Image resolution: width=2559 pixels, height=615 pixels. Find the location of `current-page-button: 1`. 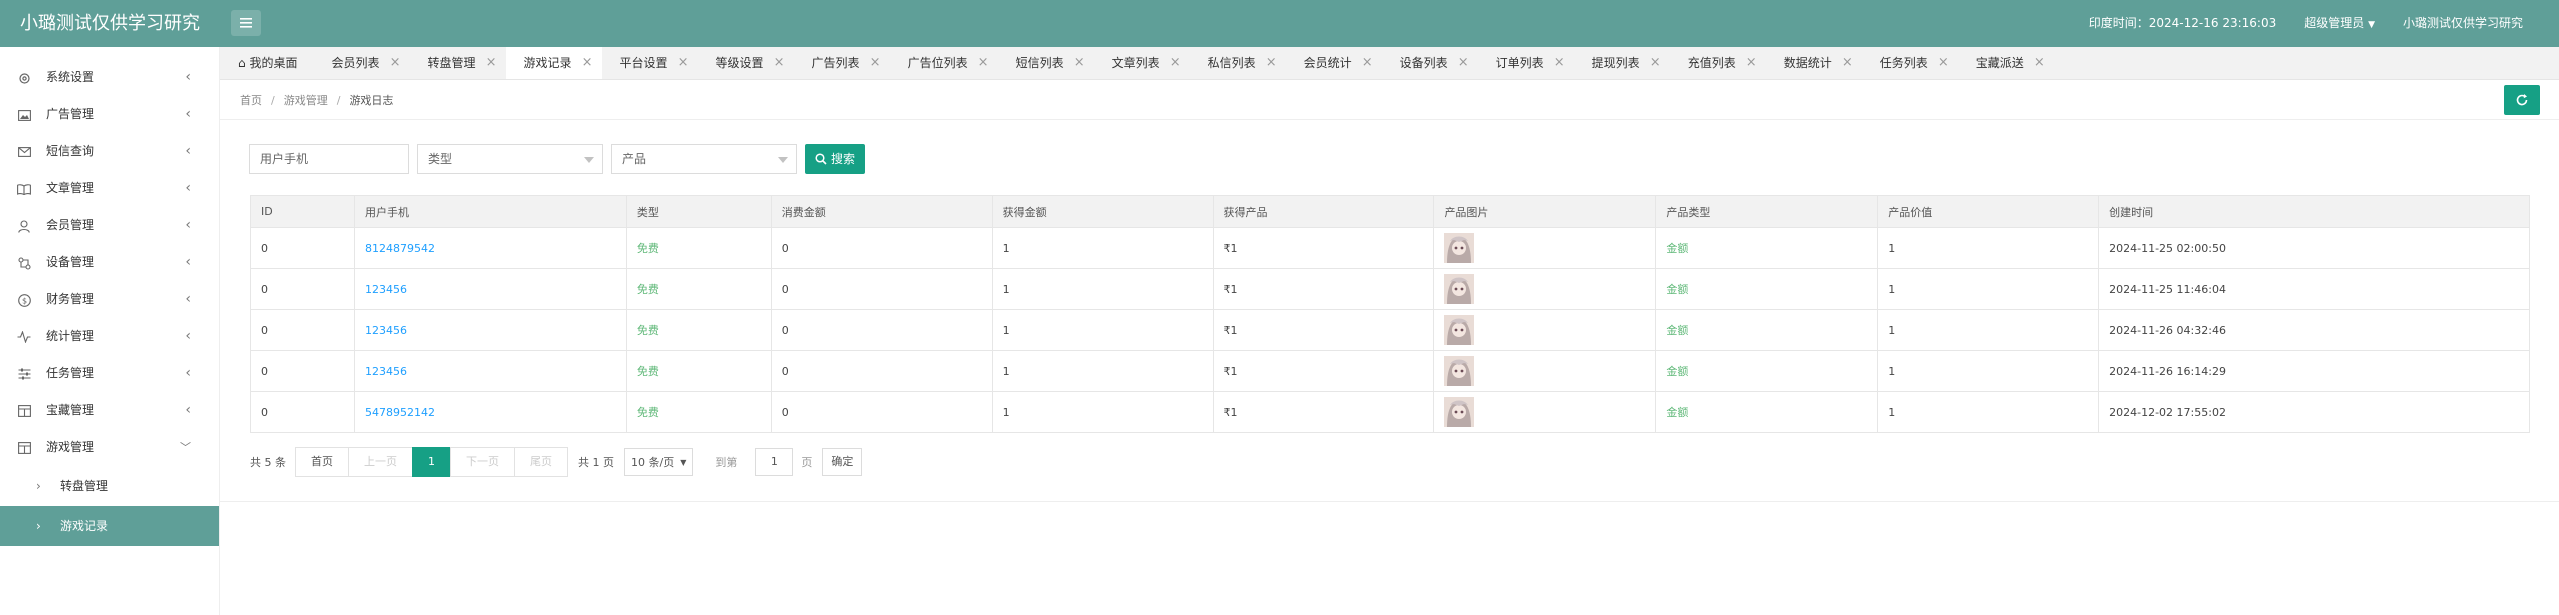

current-page-button: 1 is located at coordinates (431, 462).